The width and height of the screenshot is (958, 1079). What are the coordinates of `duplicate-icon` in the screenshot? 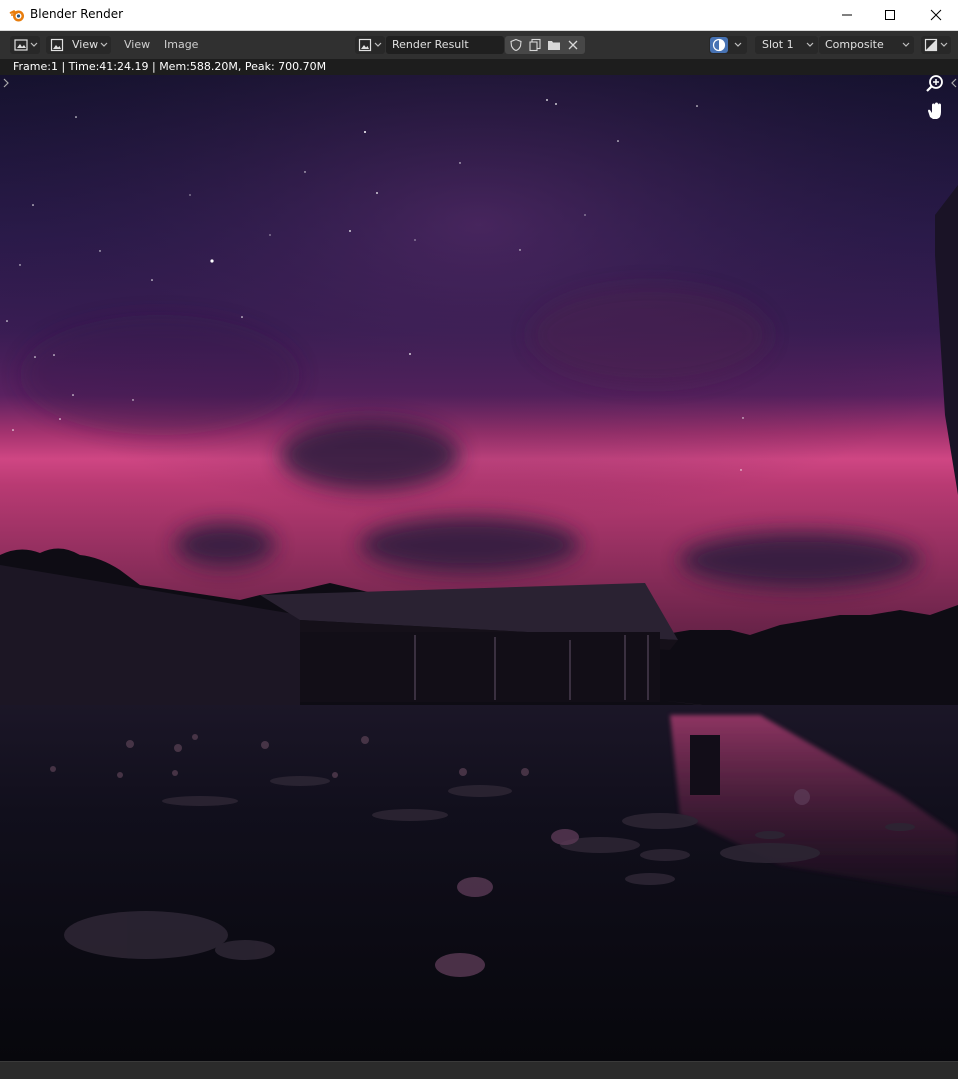 It's located at (535, 45).